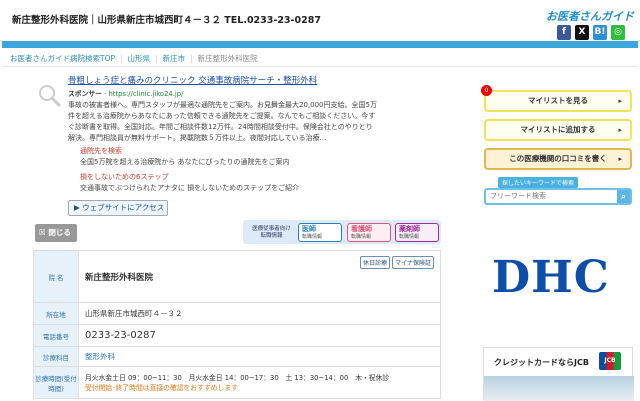  Describe the element at coordinates (259, 313) in the screenshot. I see `clinic-address: 山形県新庄市城西町４－３２` at that location.